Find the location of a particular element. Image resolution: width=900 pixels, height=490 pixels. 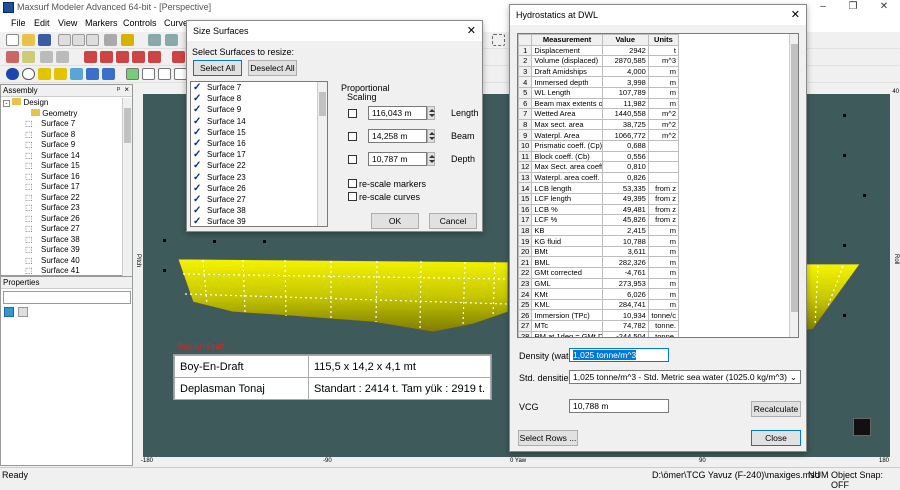

density-input: 1,025 tonne/m^3 is located at coordinates (619, 355).